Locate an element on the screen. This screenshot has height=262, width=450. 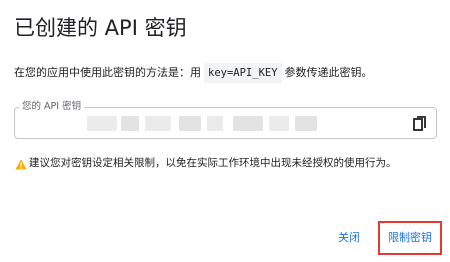
warning-text: 建议您对密钥设定相关限制，以免在实际工作环境中出现未经授权的使用行为。 is located at coordinates (213, 163).